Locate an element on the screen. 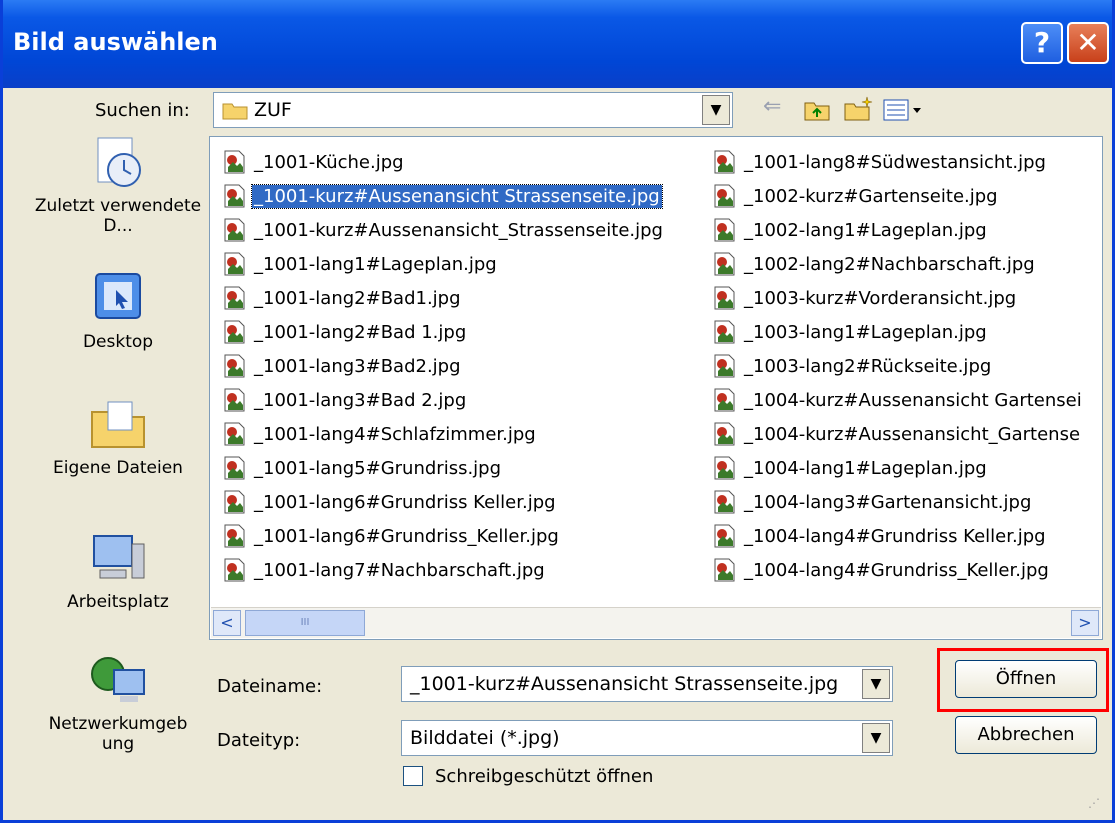 This screenshot has height=823, width=1115. recent-documents-icon is located at coordinates (119, 162).